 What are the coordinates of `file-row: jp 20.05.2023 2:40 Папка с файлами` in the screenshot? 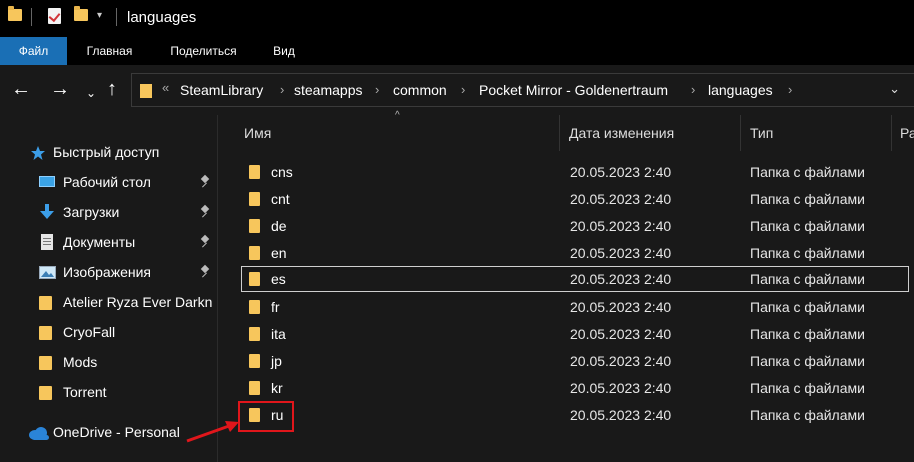 It's located at (575, 361).